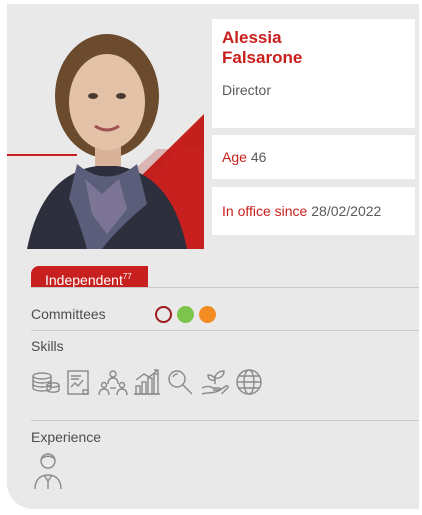 Image resolution: width=422 pixels, height=515 pixels. I want to click on skills-label: Skills, so click(47, 346).